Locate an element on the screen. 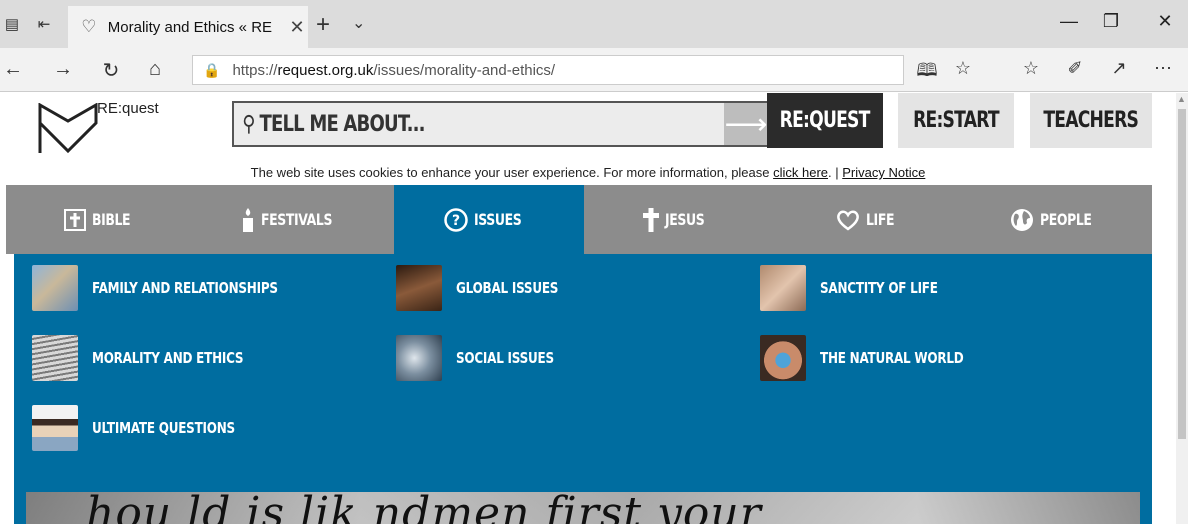 The image size is (1188, 524). global-issues-thumbnail is located at coordinates (419, 288).